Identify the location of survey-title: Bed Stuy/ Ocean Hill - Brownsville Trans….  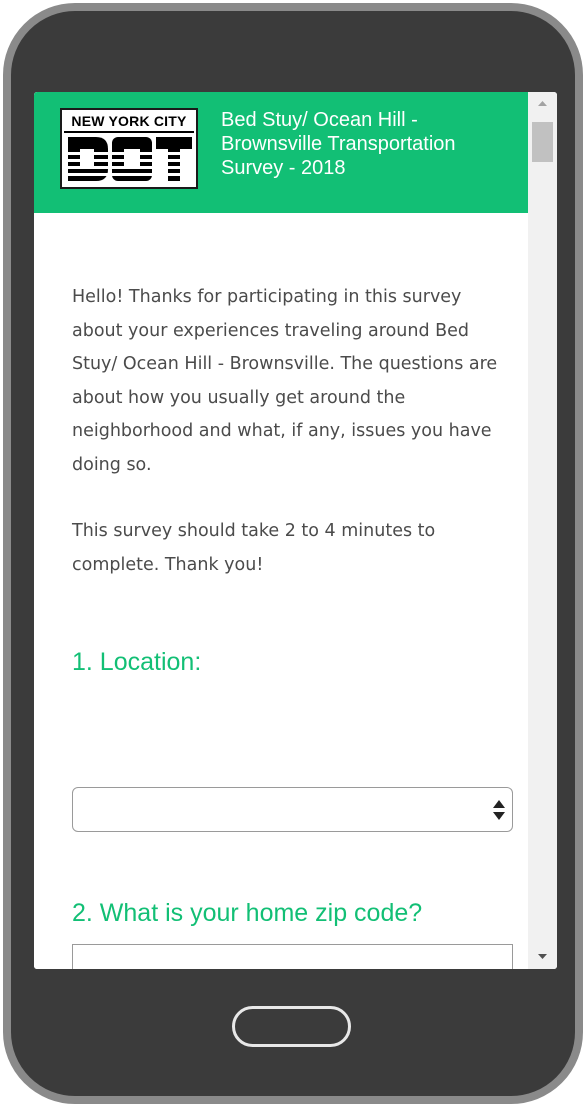
(338, 144).